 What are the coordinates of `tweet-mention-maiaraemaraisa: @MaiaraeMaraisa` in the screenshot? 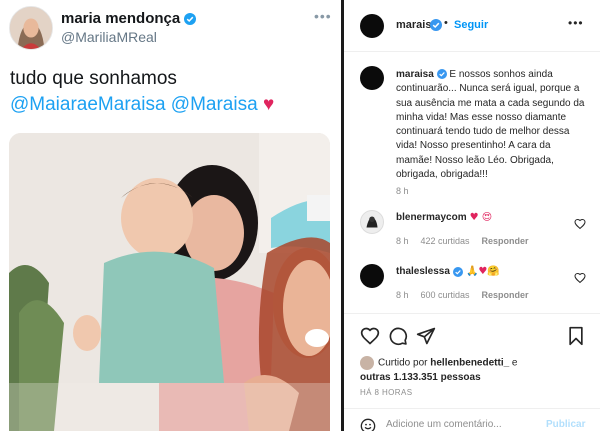 It's located at (88, 104).